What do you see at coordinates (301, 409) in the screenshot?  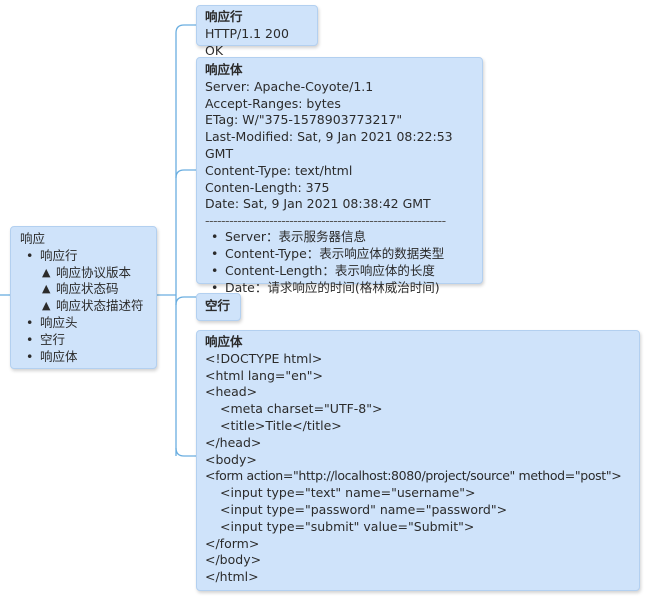 I see `body-code-line: <meta charset="UTF-8">` at bounding box center [301, 409].